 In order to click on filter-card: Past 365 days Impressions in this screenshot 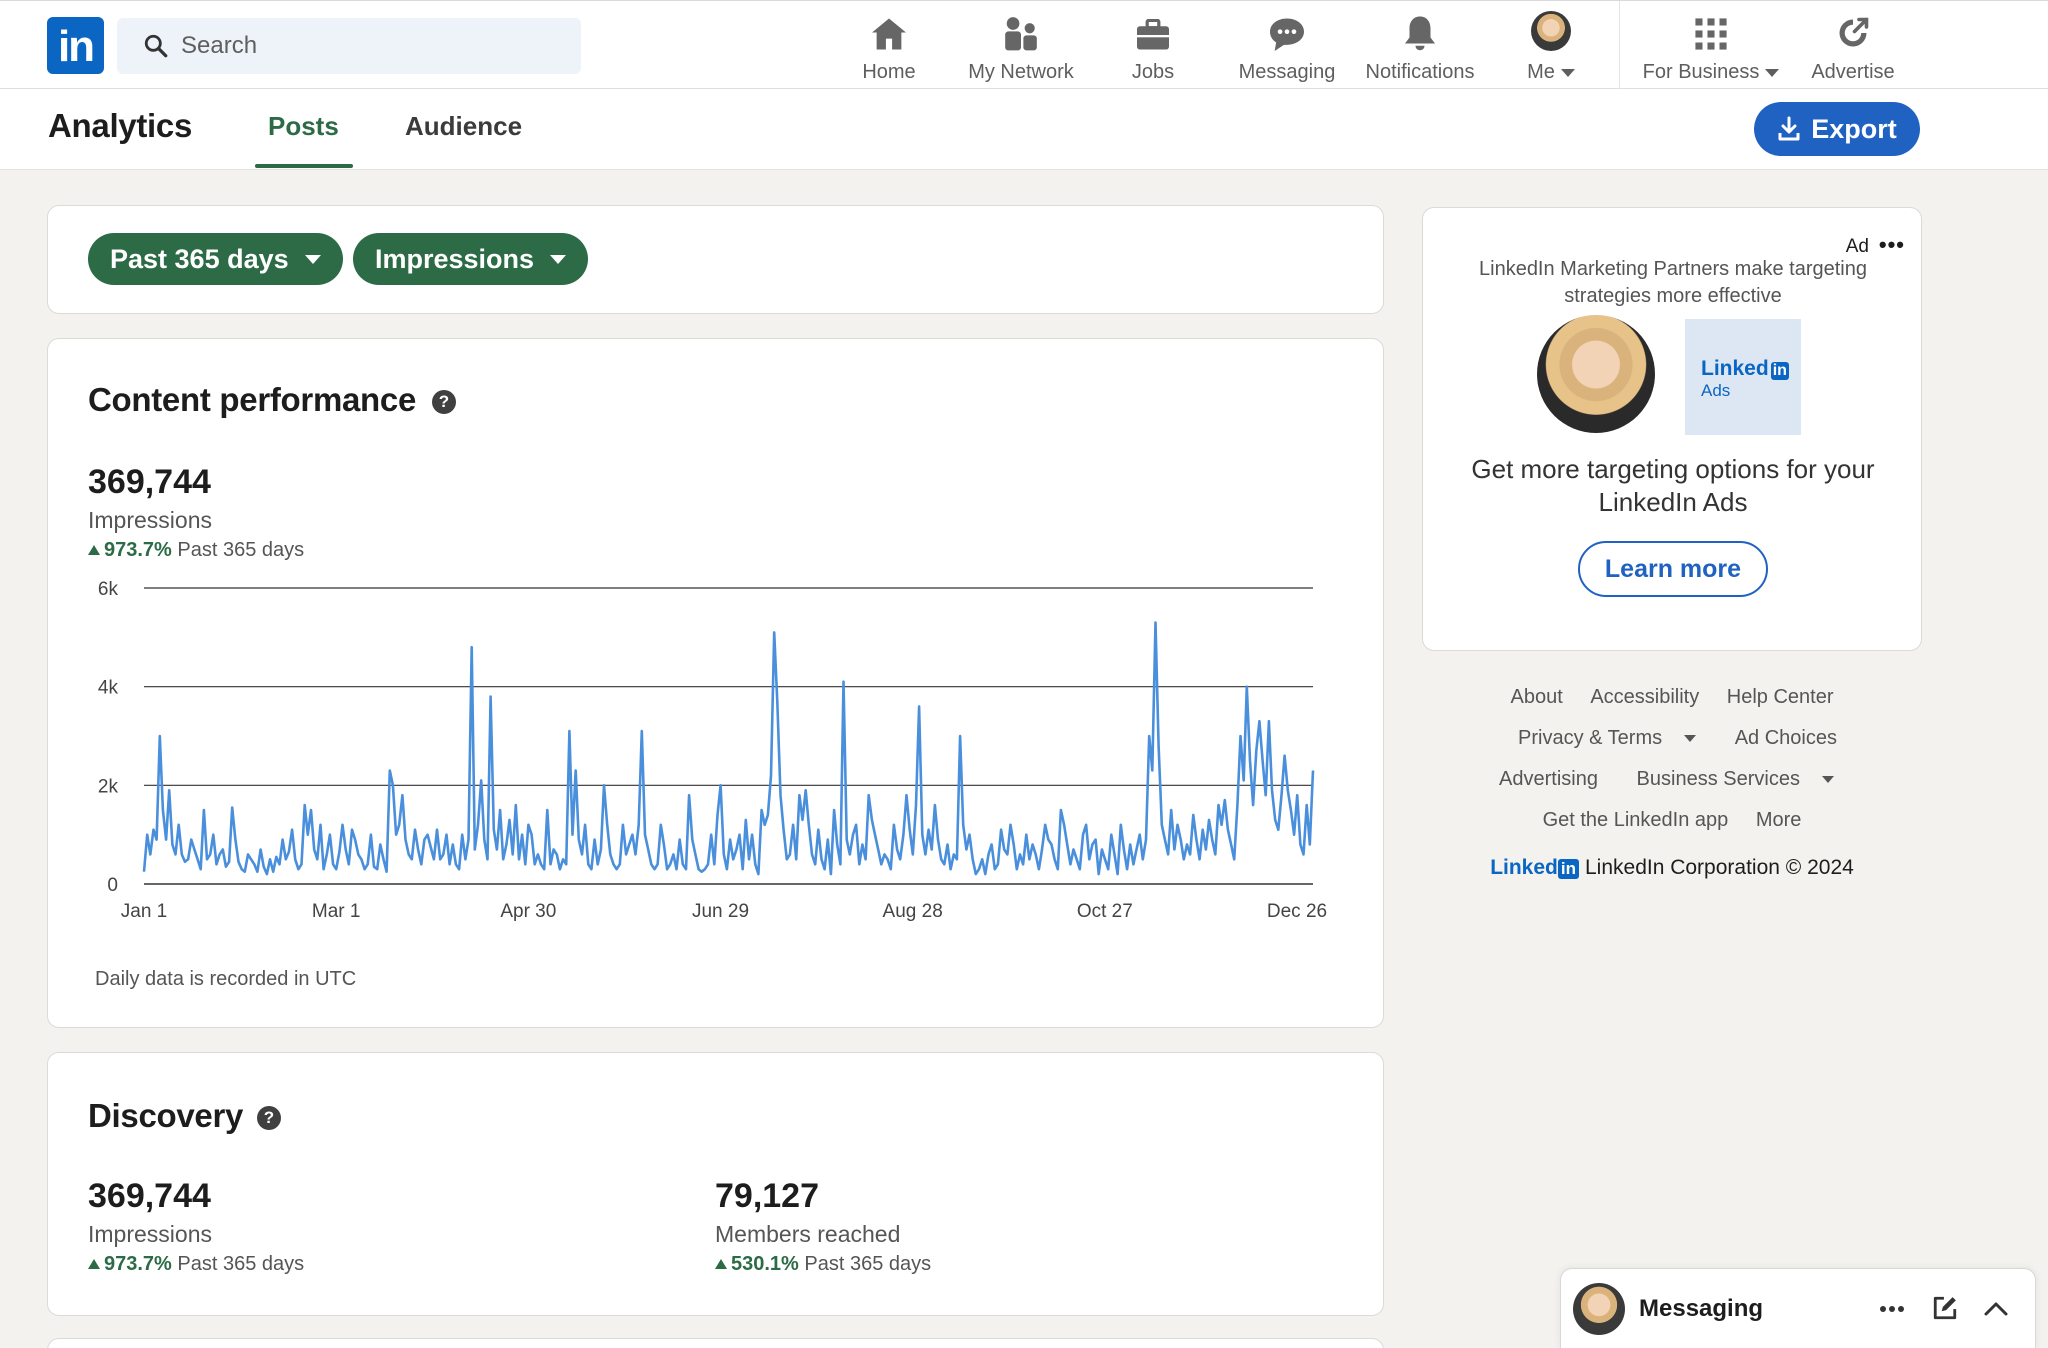, I will do `click(715, 259)`.